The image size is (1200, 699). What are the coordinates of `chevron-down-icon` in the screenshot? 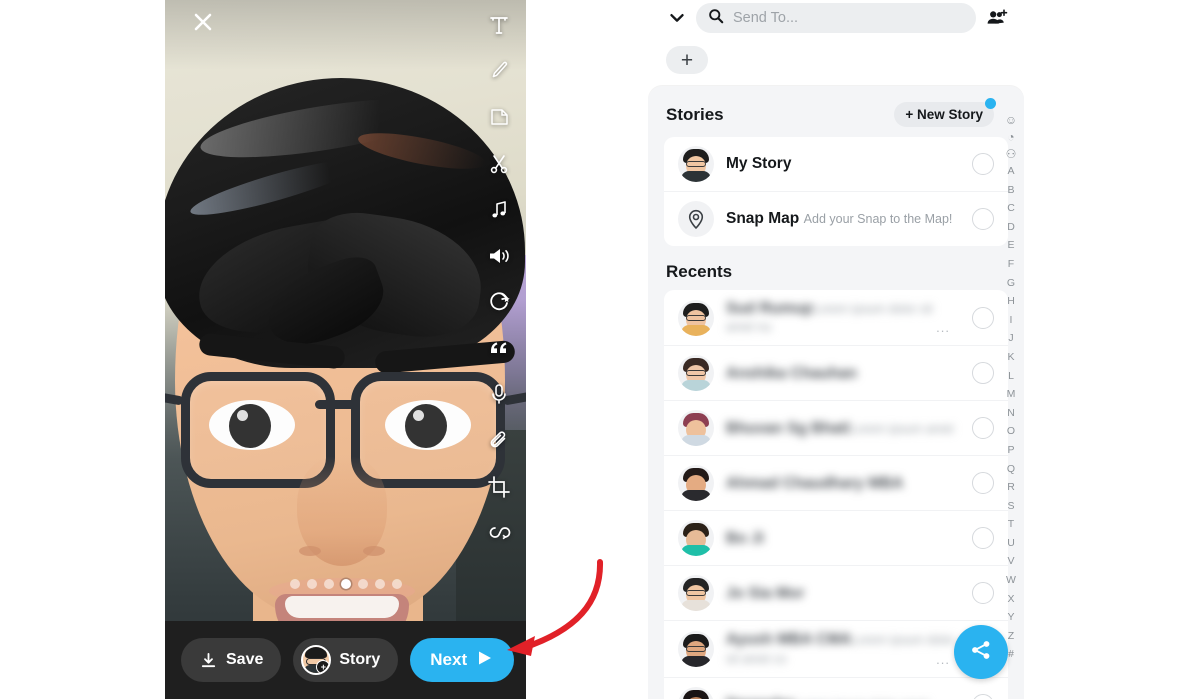 It's located at (677, 18).